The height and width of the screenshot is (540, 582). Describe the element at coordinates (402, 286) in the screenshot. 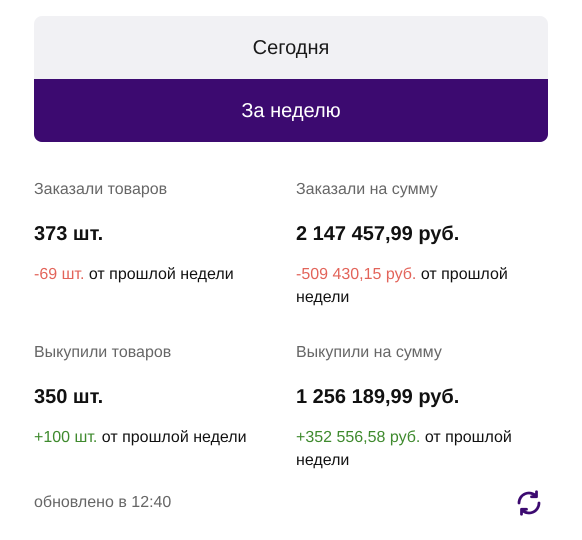

I see `change-note: -509 430,15 руб. от прошлой недели` at that location.